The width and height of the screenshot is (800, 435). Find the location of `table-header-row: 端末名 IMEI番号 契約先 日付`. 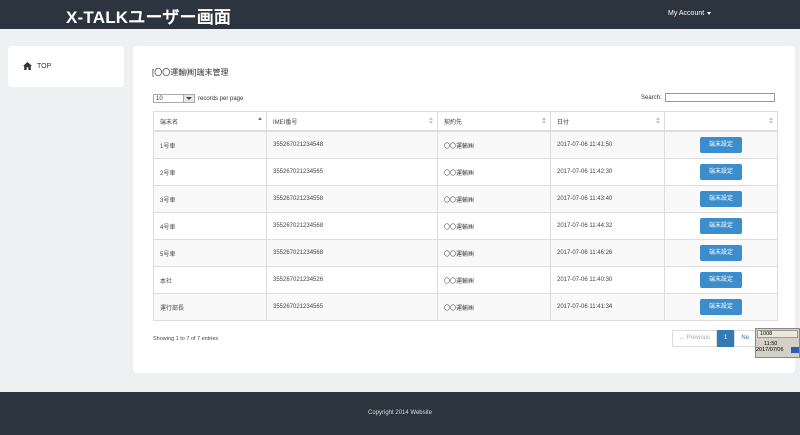

table-header-row: 端末名 IMEI番号 契約先 日付 is located at coordinates (465, 121).